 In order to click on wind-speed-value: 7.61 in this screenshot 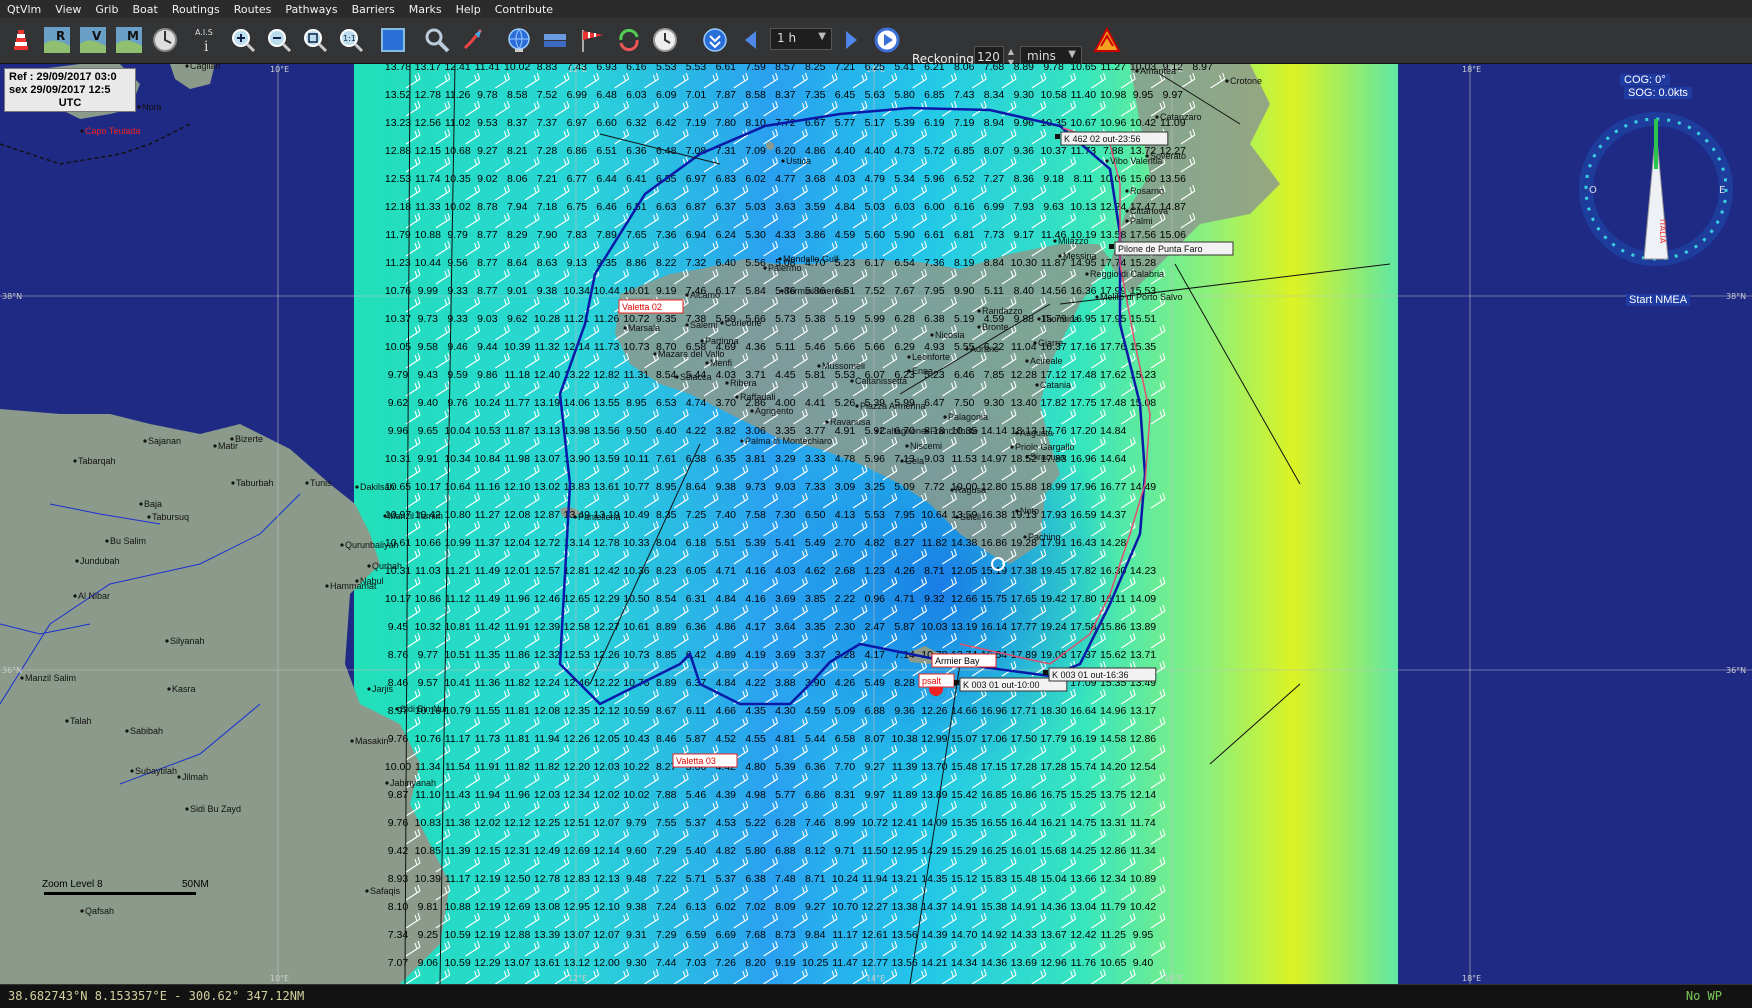, I will do `click(666, 459)`.